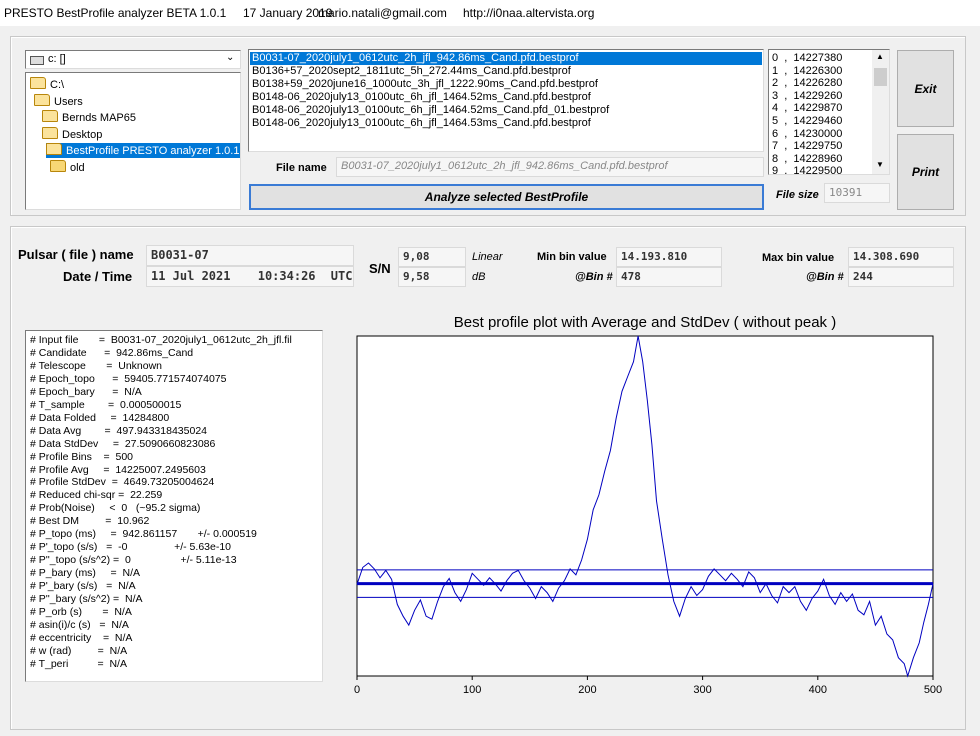  I want to click on file-size-field: 10391, so click(857, 193).